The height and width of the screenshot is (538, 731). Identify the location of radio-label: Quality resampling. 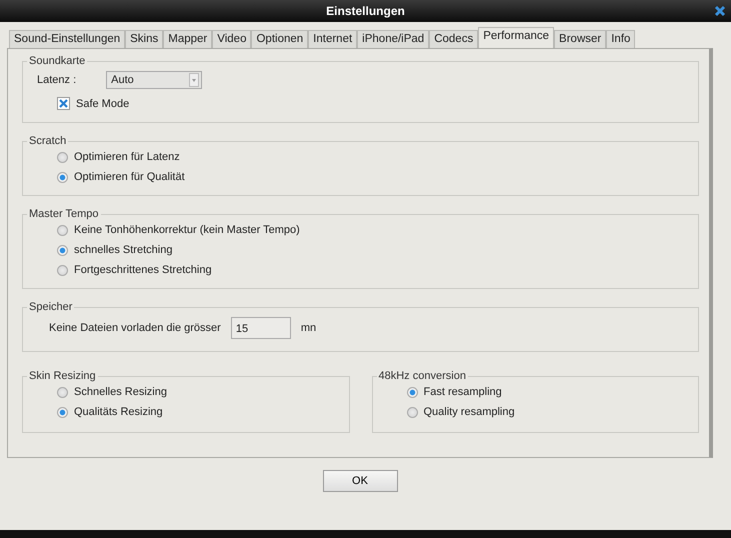
(469, 412).